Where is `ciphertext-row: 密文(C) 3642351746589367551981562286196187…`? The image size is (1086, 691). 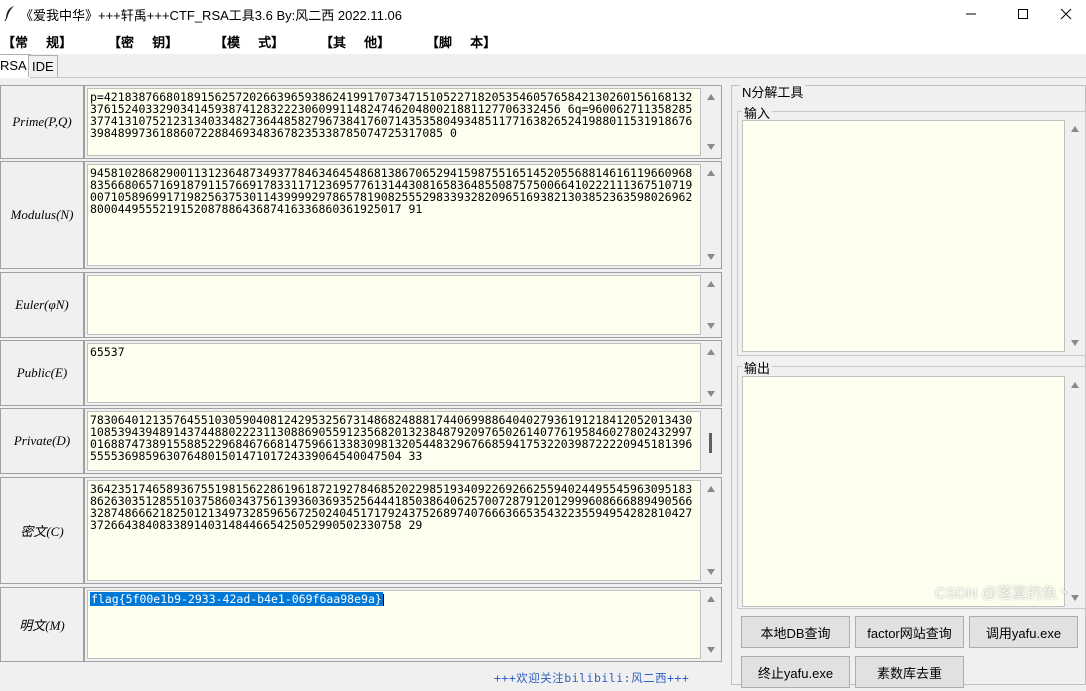 ciphertext-row: 密文(C) 3642351746589367551981562286196187… is located at coordinates (361, 530).